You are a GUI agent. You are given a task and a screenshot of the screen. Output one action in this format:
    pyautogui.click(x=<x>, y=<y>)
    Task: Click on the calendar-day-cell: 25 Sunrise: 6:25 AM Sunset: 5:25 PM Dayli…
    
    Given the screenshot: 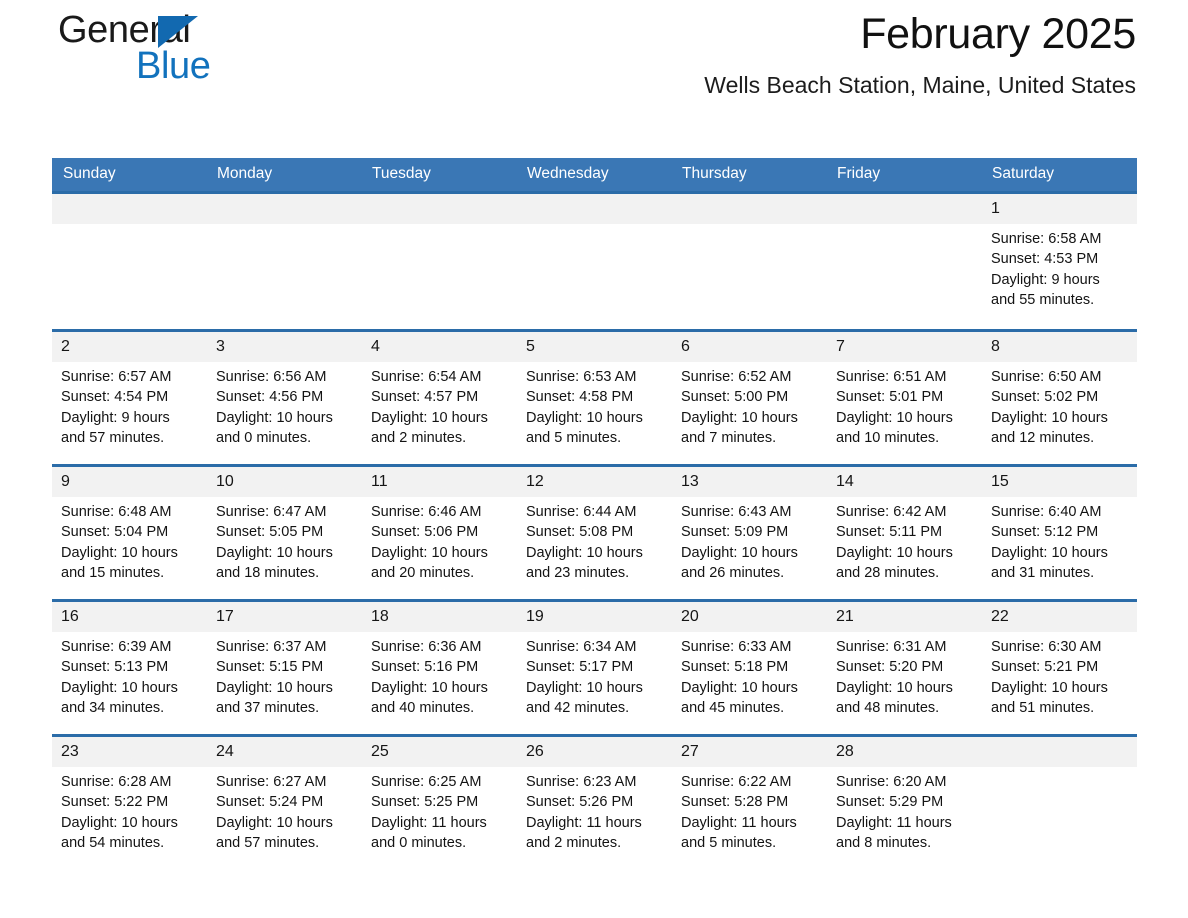 What is the action you would take?
    pyautogui.click(x=439, y=800)
    